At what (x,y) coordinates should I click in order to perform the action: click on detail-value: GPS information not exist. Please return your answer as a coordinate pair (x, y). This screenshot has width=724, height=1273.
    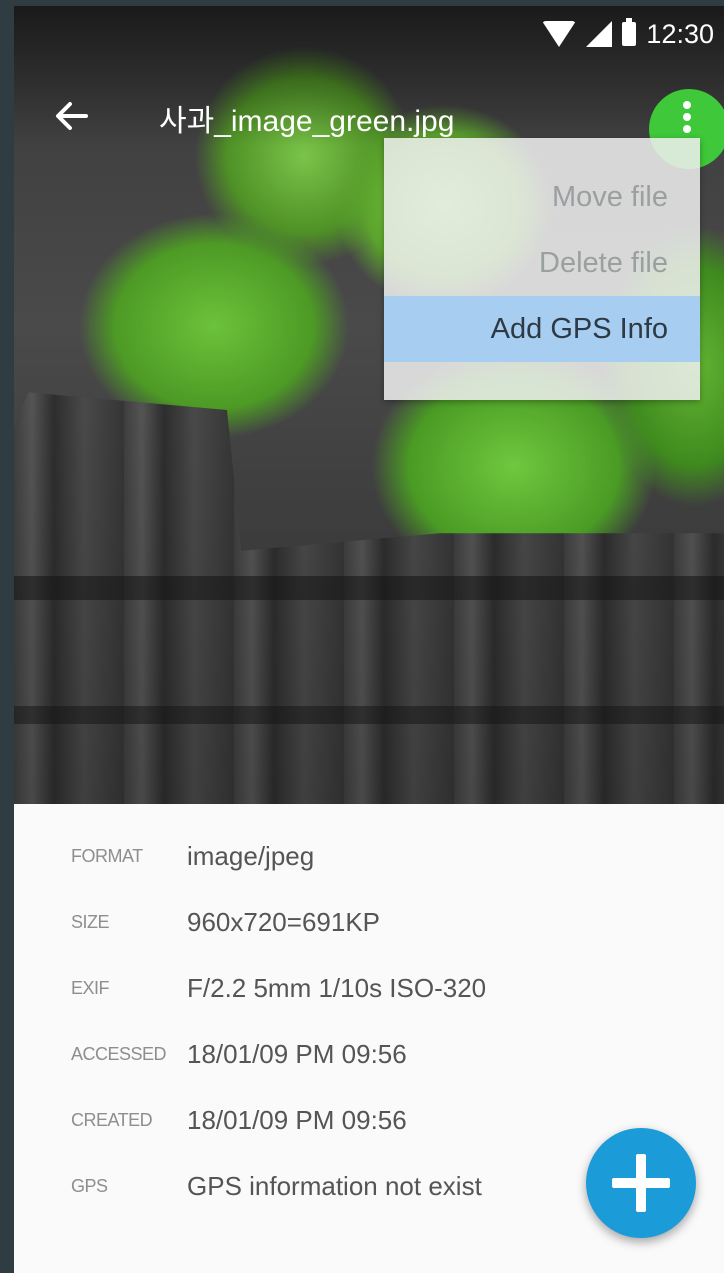
    Looking at the image, I should click on (334, 1185).